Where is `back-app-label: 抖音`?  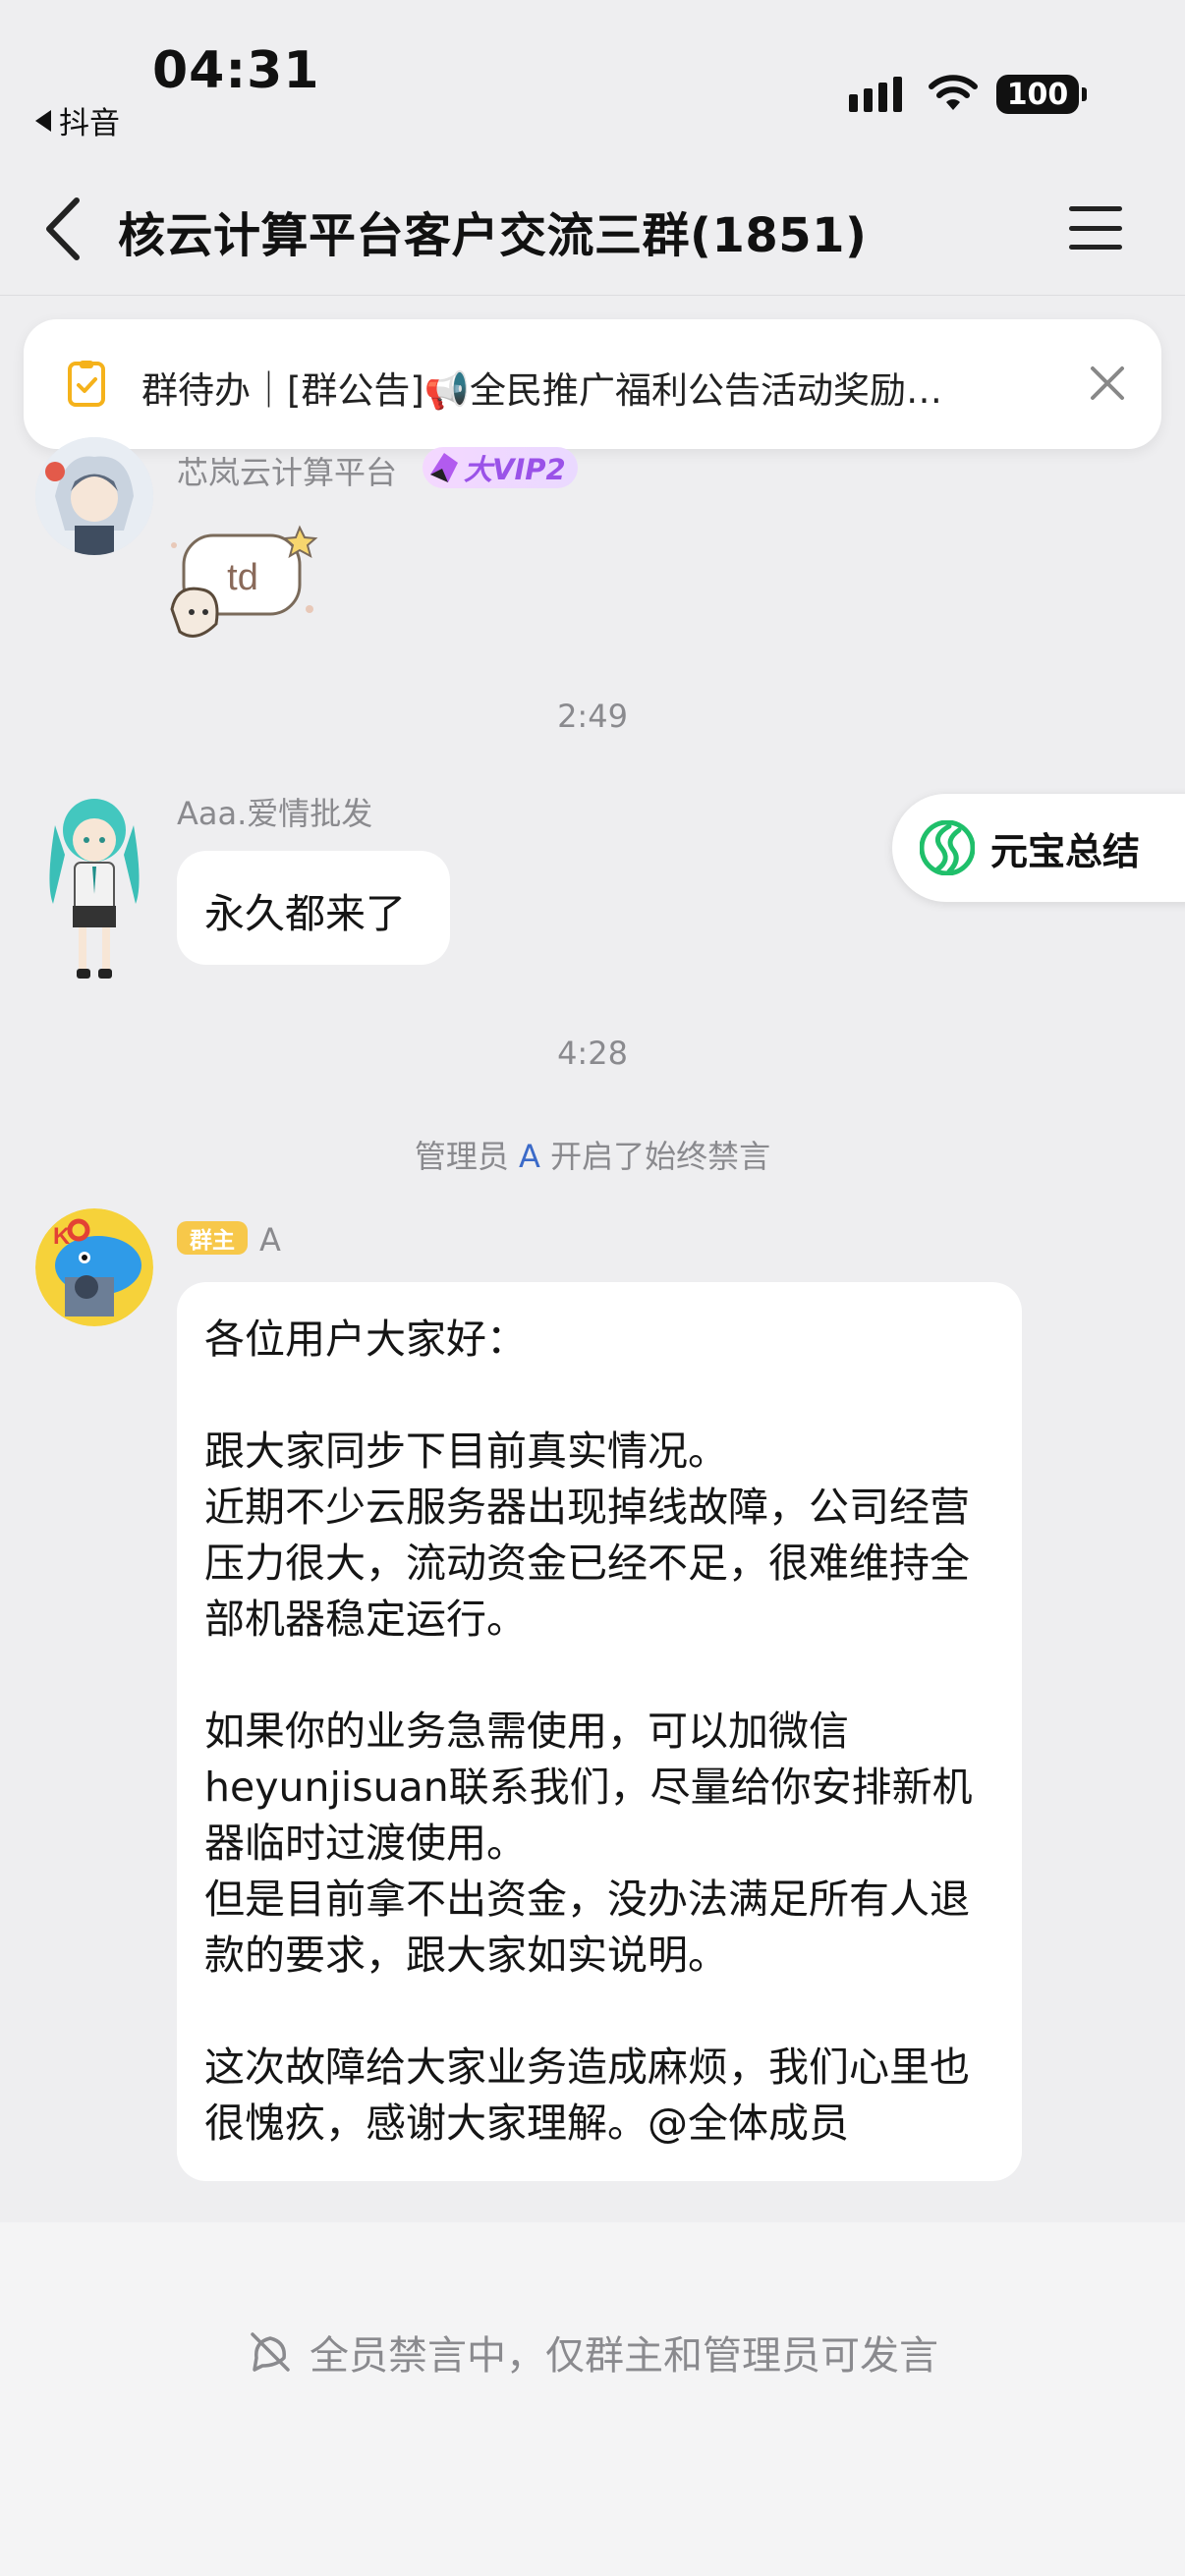
back-app-label: 抖音 is located at coordinates (90, 123).